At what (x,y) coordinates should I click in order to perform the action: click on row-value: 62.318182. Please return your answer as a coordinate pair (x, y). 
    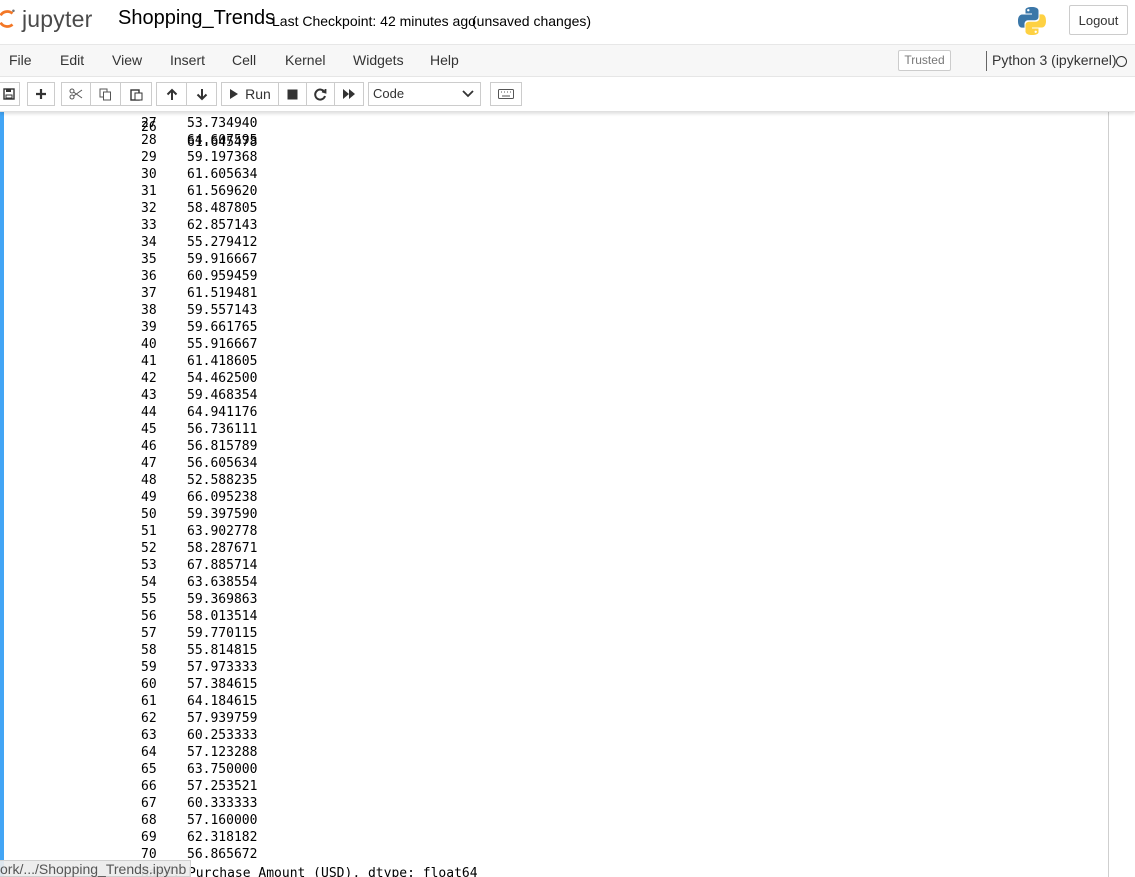
    Looking at the image, I should click on (222, 837).